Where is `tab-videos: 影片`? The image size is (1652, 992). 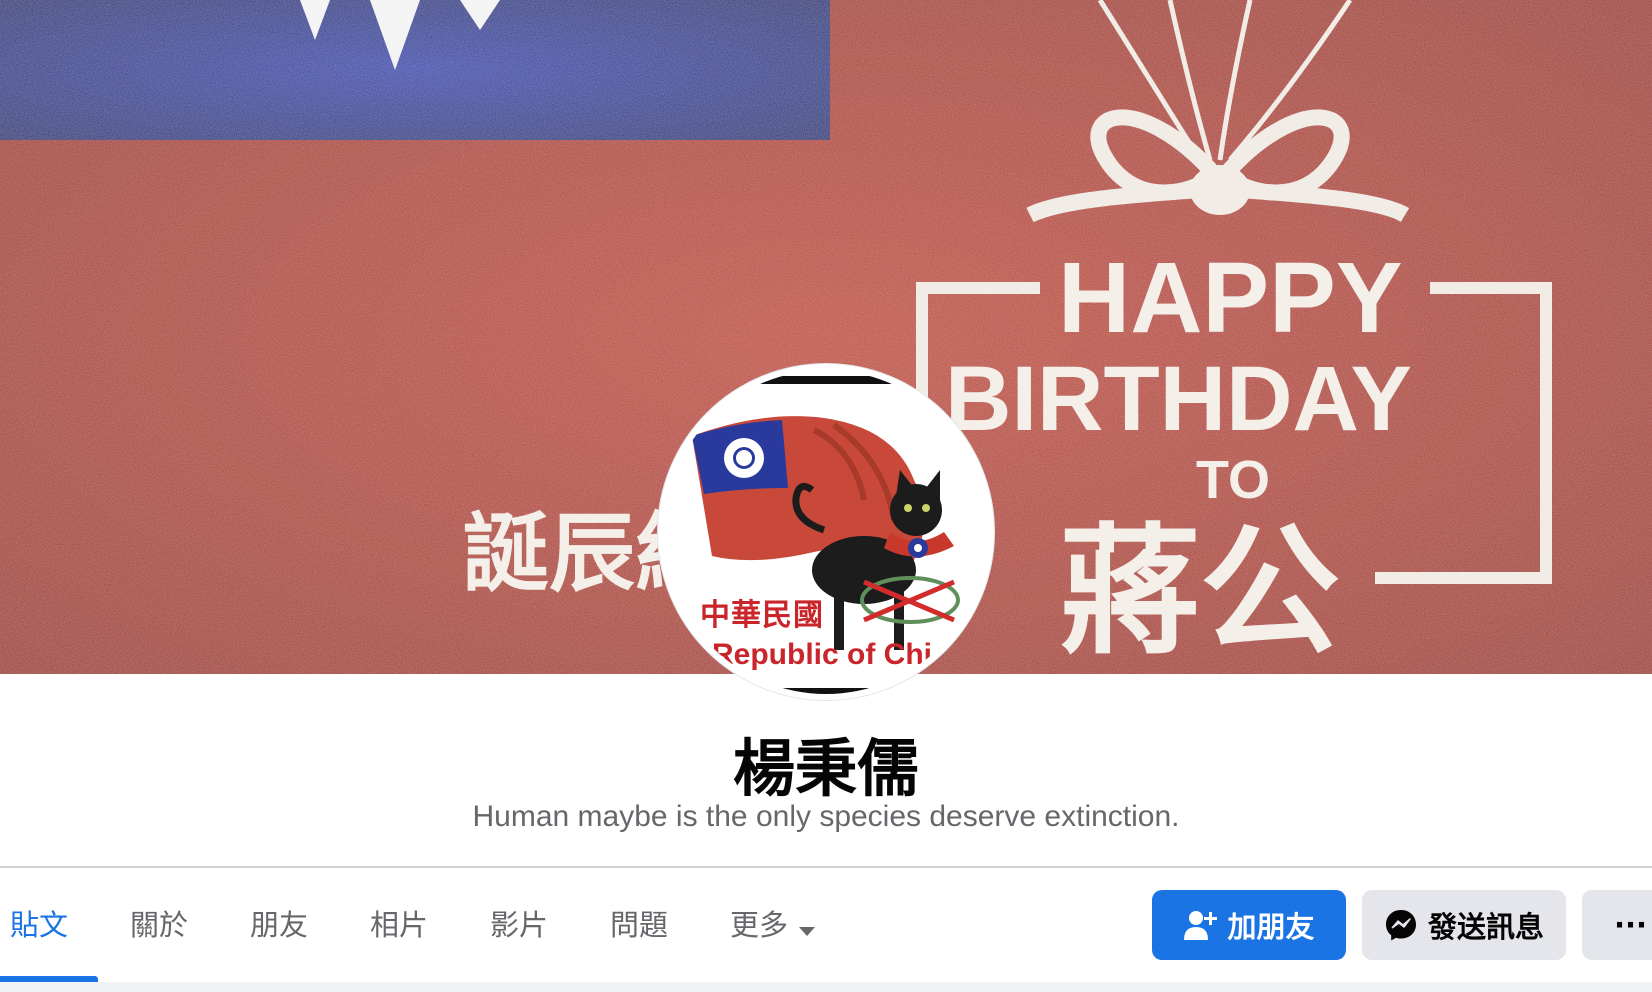 tab-videos: 影片 is located at coordinates (519, 925).